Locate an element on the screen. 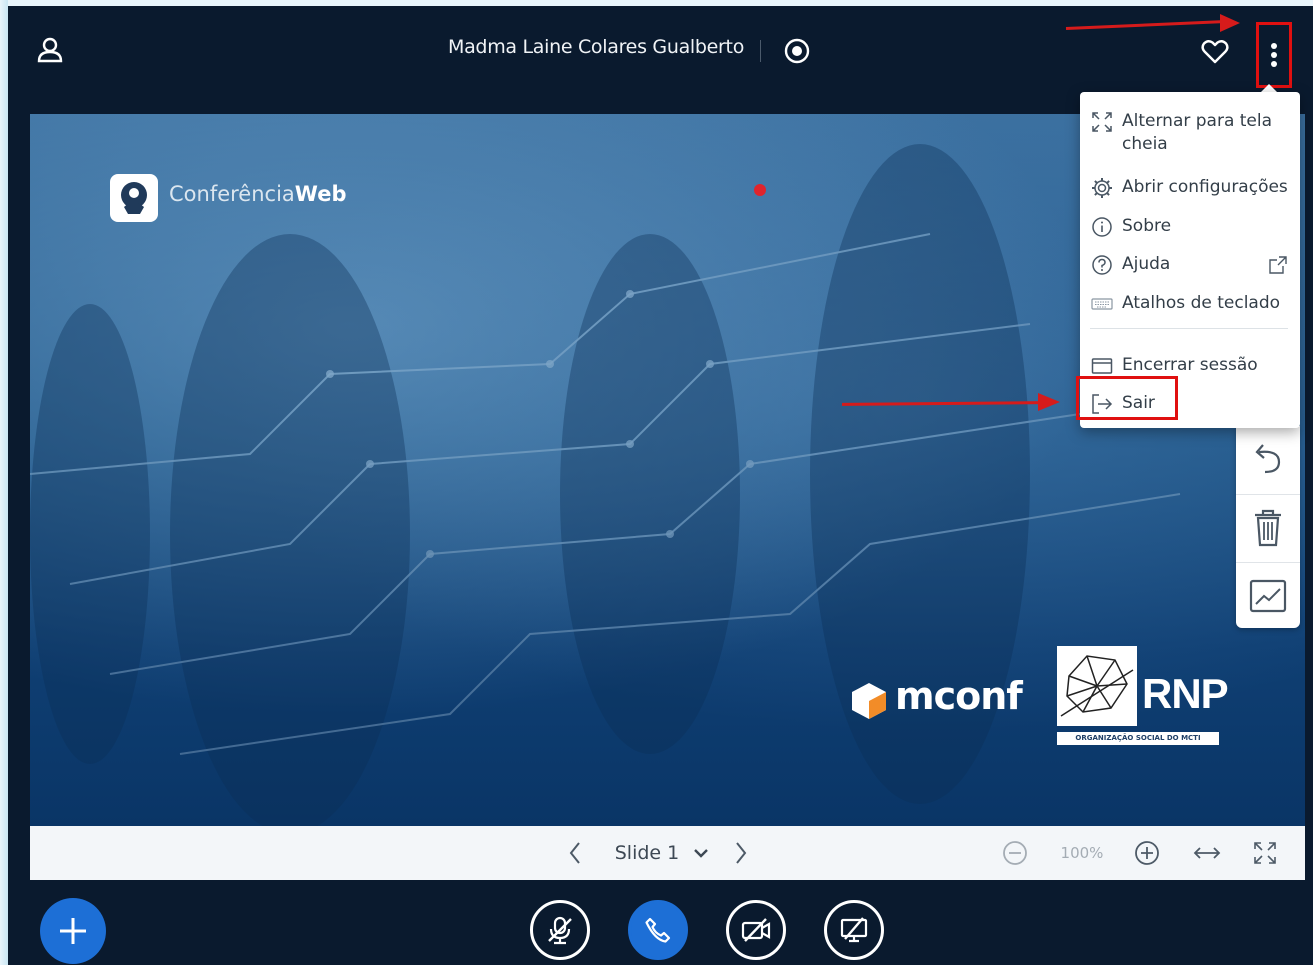 The height and width of the screenshot is (965, 1313). mute-microphone-button is located at coordinates (560, 930).